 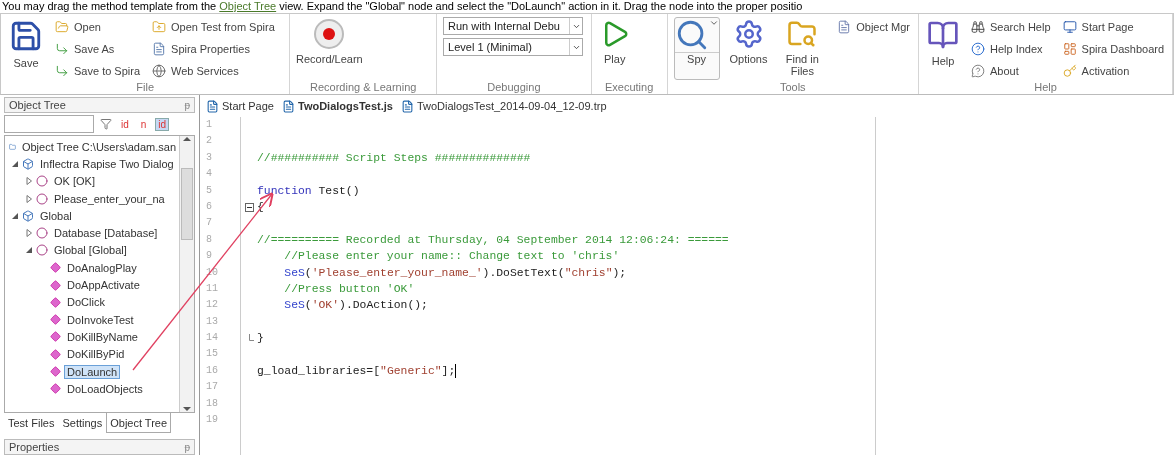 I want to click on ribbon-button: Search Help, so click(x=1011, y=26).